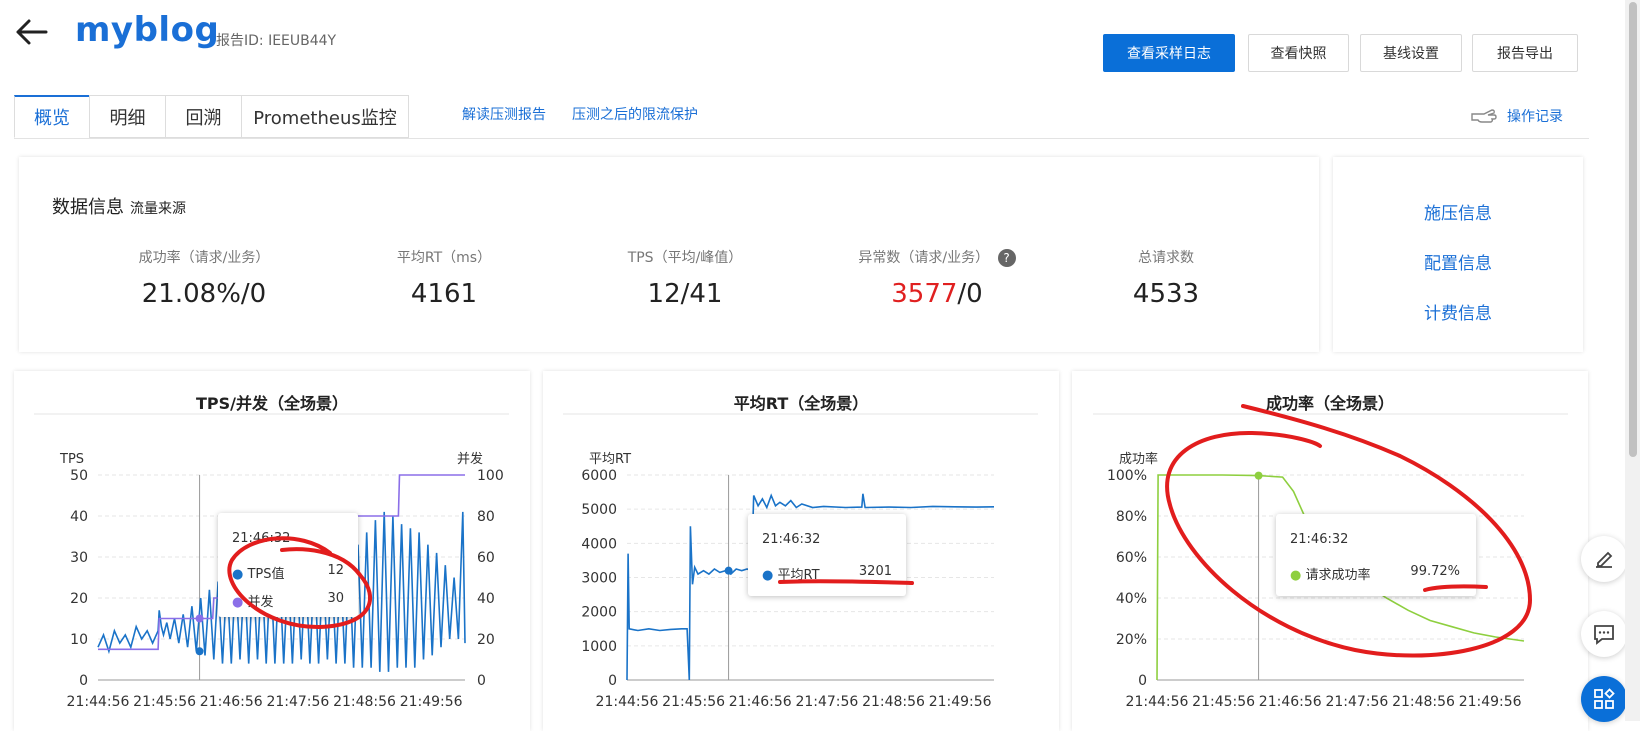 This screenshot has width=1640, height=731. Describe the element at coordinates (79, 476) in the screenshot. I see `y-tick-label: 50` at that location.